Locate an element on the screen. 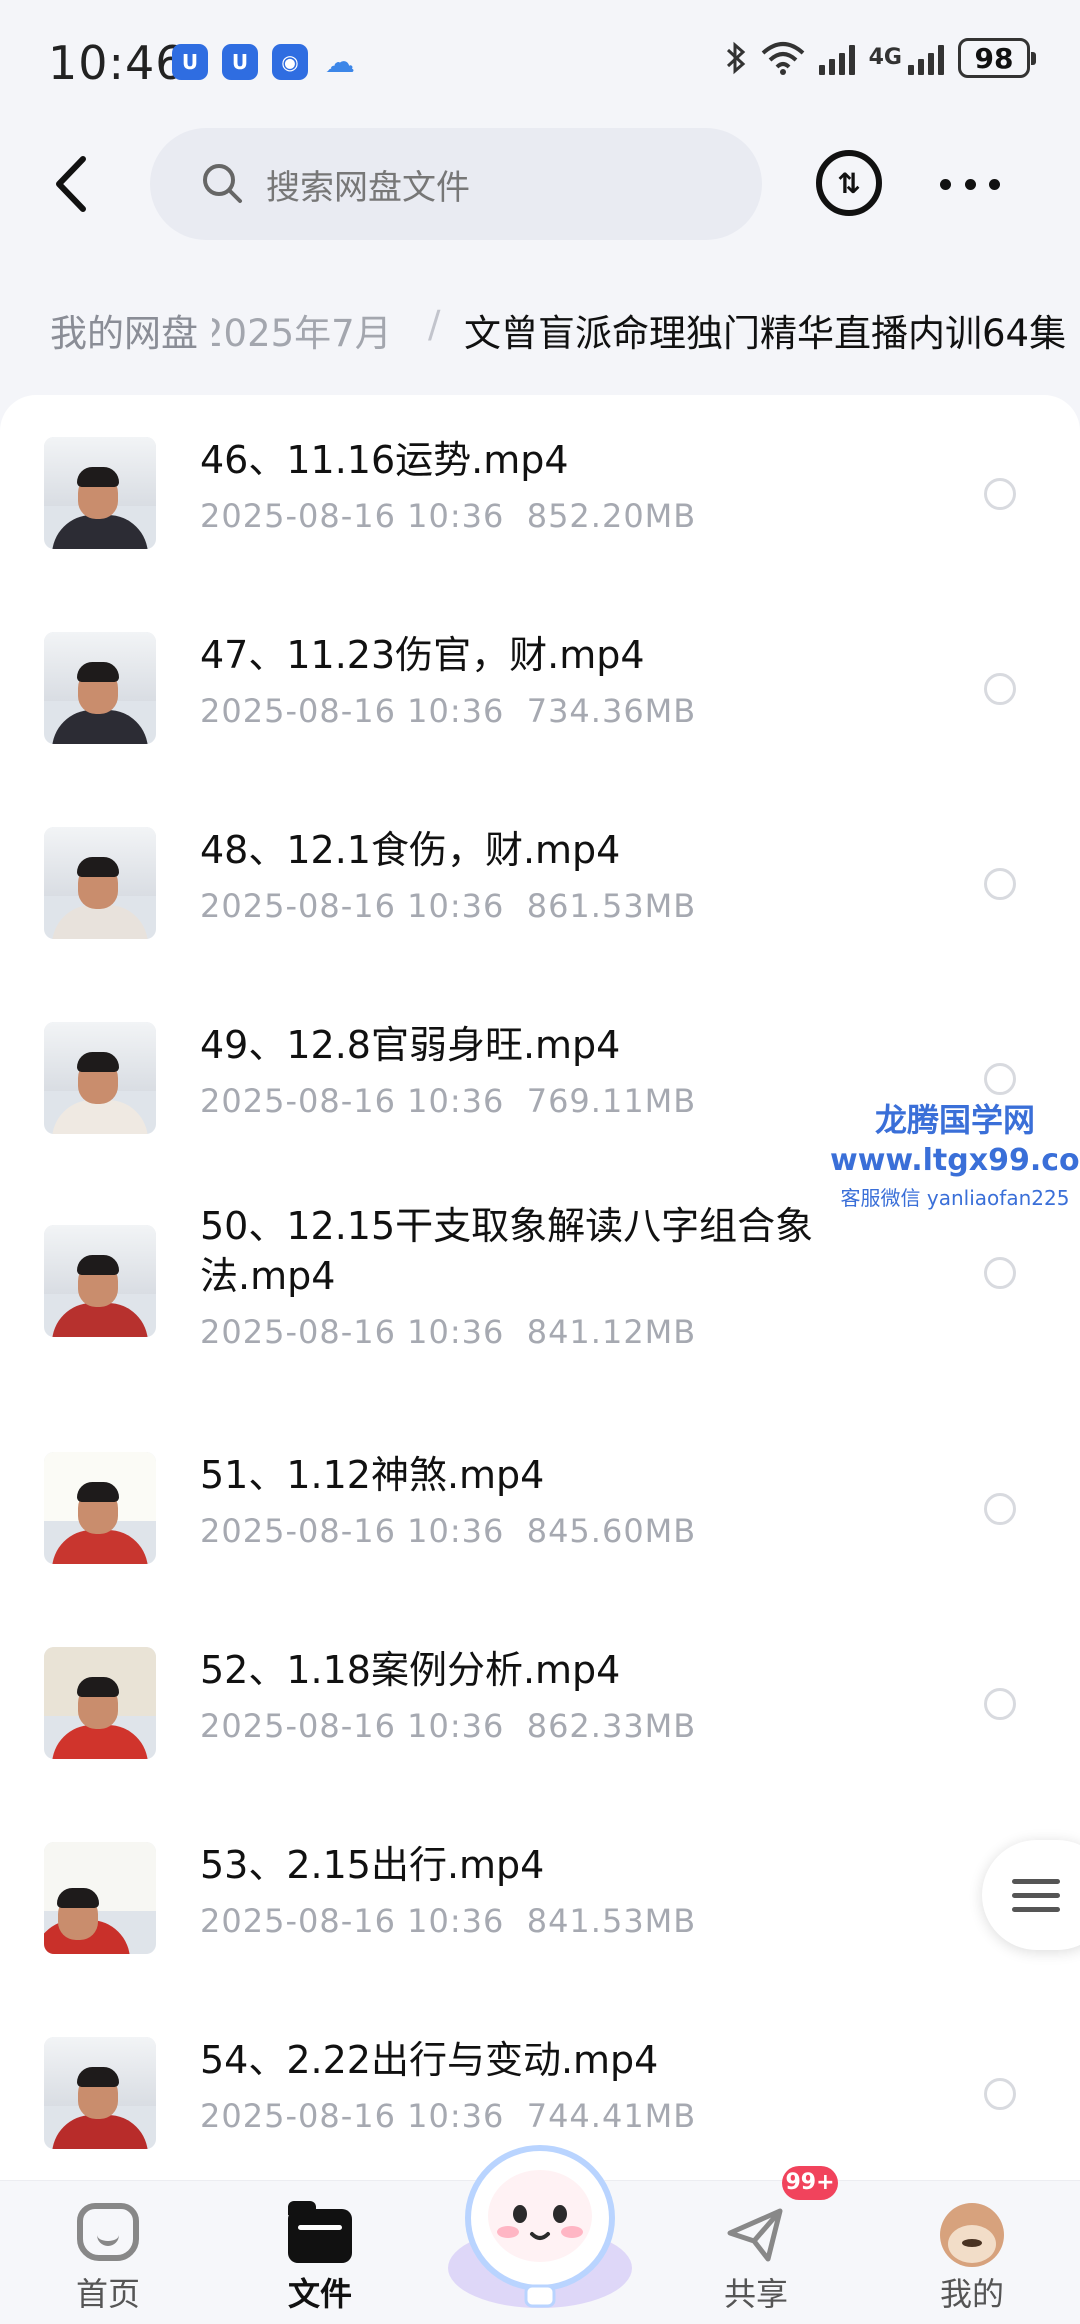 The width and height of the screenshot is (1080, 2324). status-time: 10:46 is located at coordinates (117, 63).